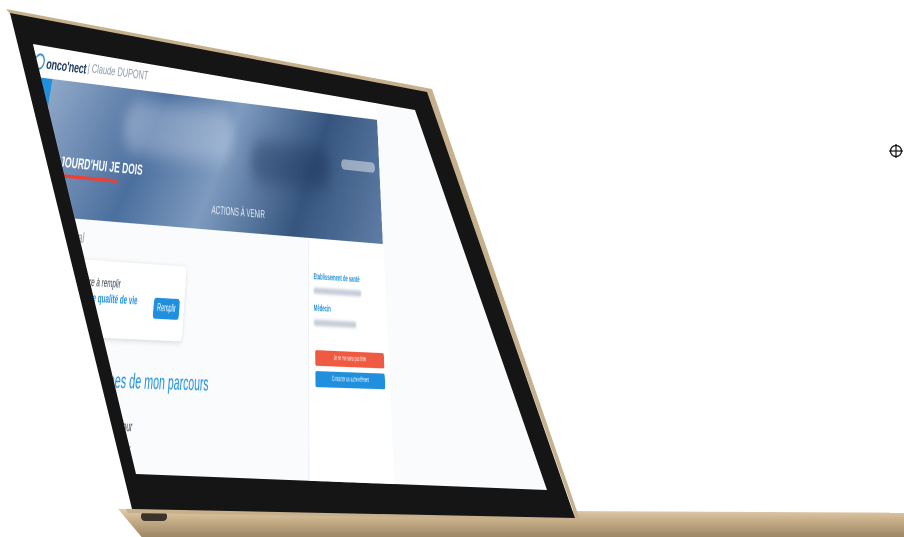 This screenshot has height=537, width=904. What do you see at coordinates (896, 151) in the screenshot?
I see `registration-mark-icon` at bounding box center [896, 151].